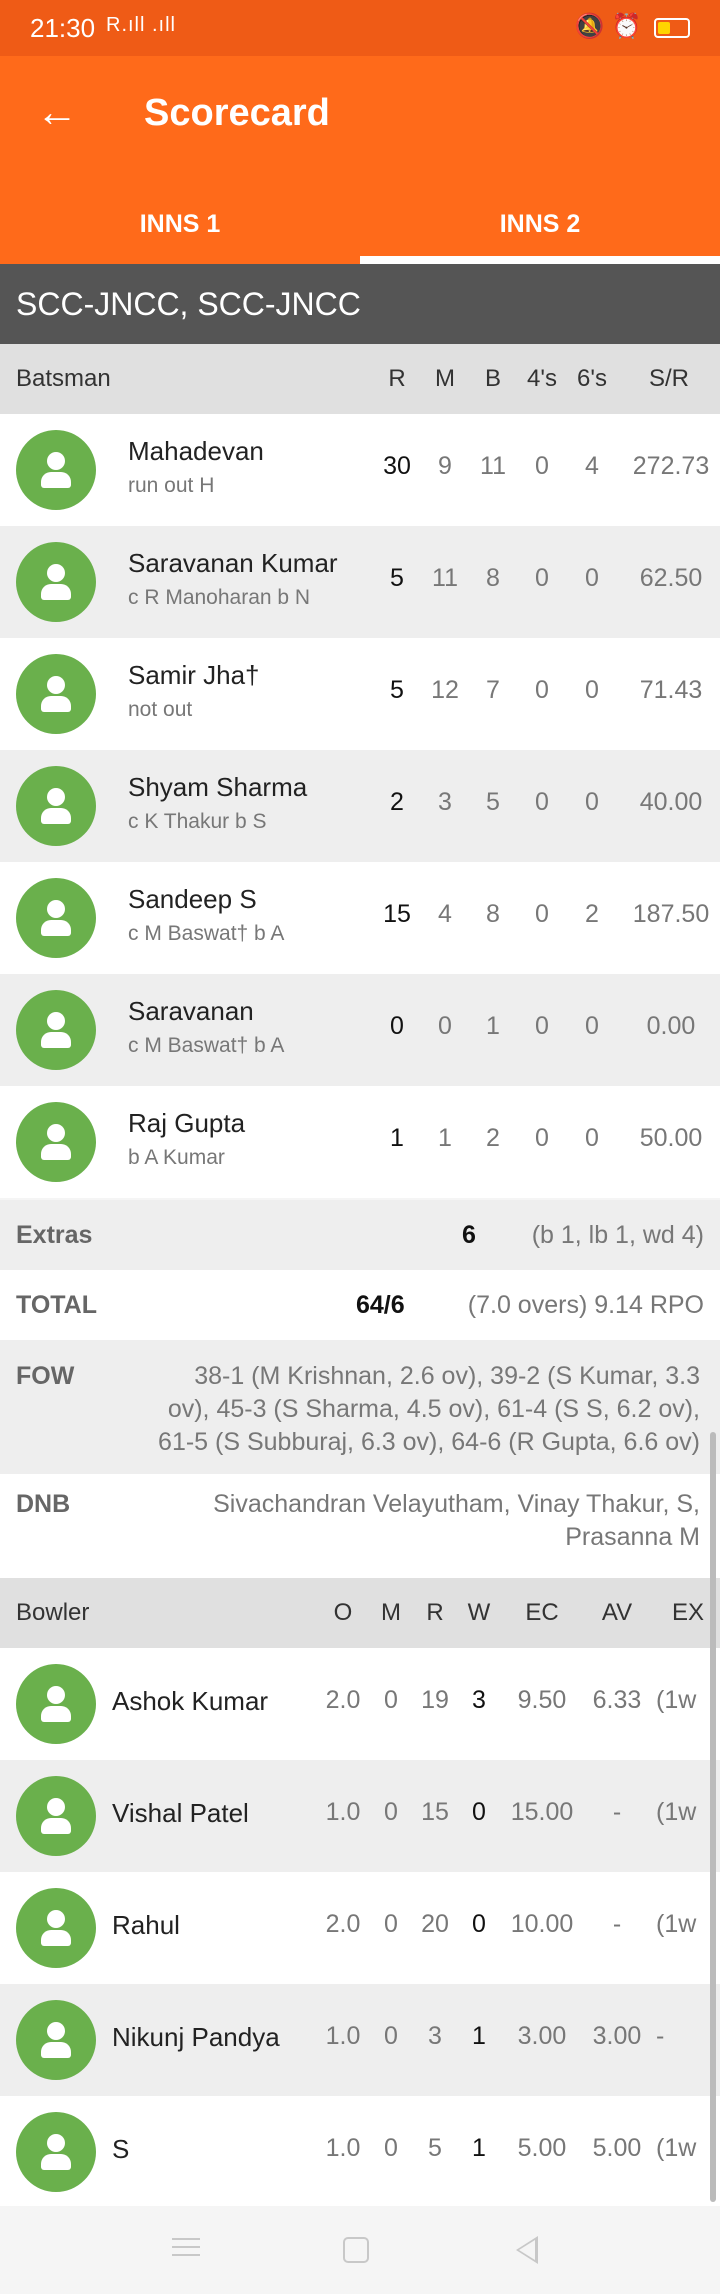  Describe the element at coordinates (540, 260) in the screenshot. I see `tab-indicator` at that location.